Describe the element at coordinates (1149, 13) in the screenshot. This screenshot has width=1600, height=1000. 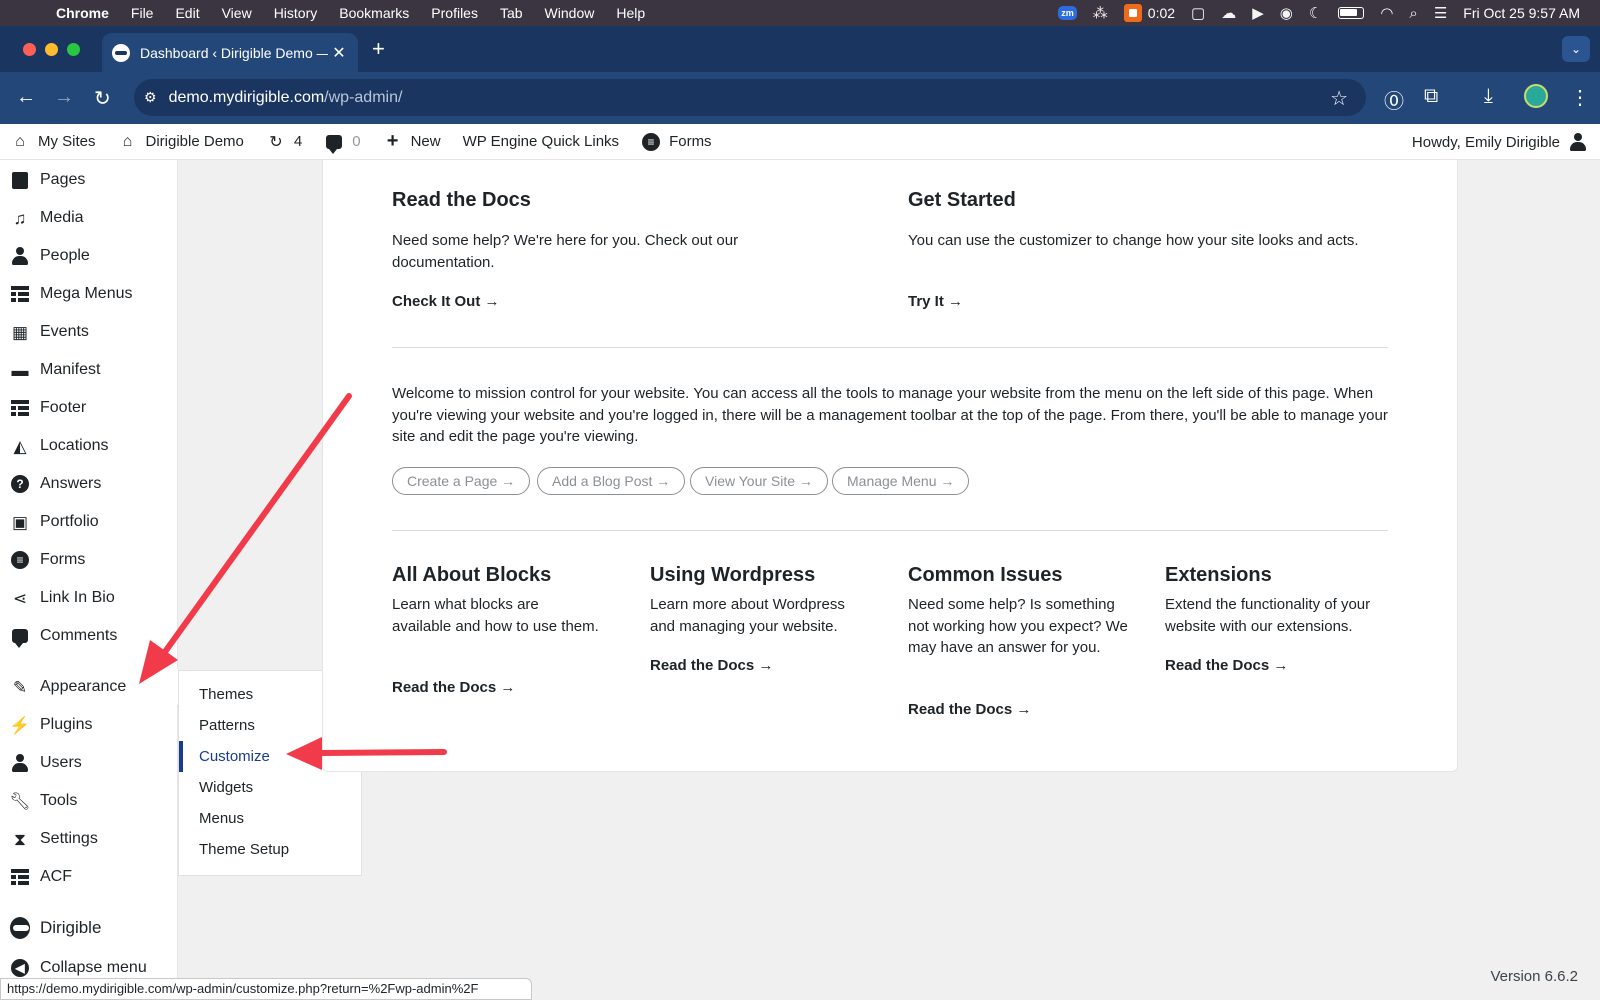
I see `screen-recorder: 0:02` at that location.